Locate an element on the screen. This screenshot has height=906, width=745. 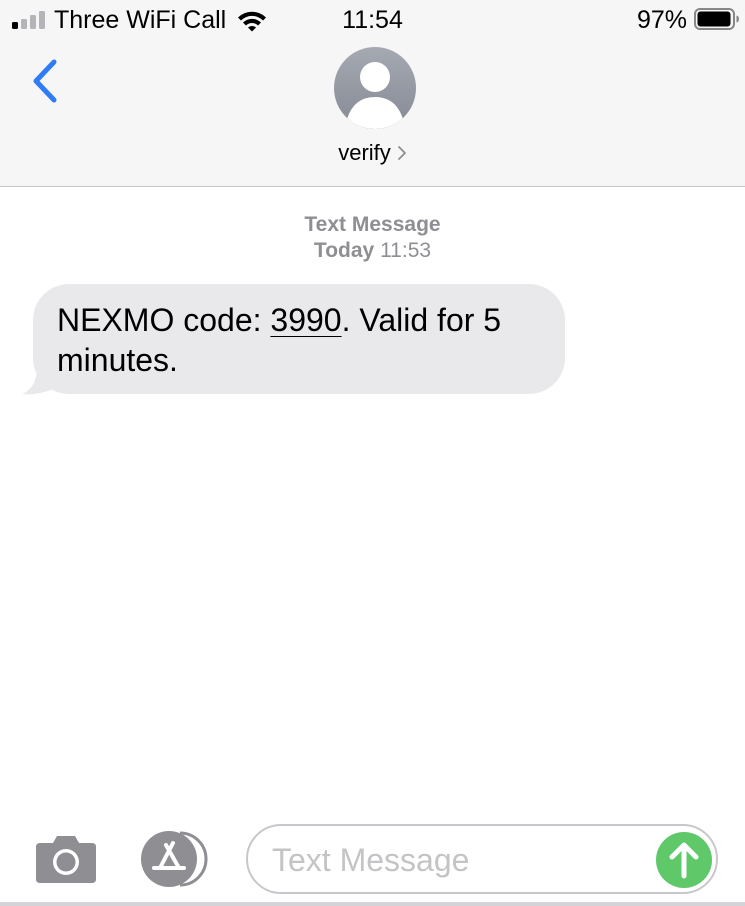
camera-button is located at coordinates (66, 859).